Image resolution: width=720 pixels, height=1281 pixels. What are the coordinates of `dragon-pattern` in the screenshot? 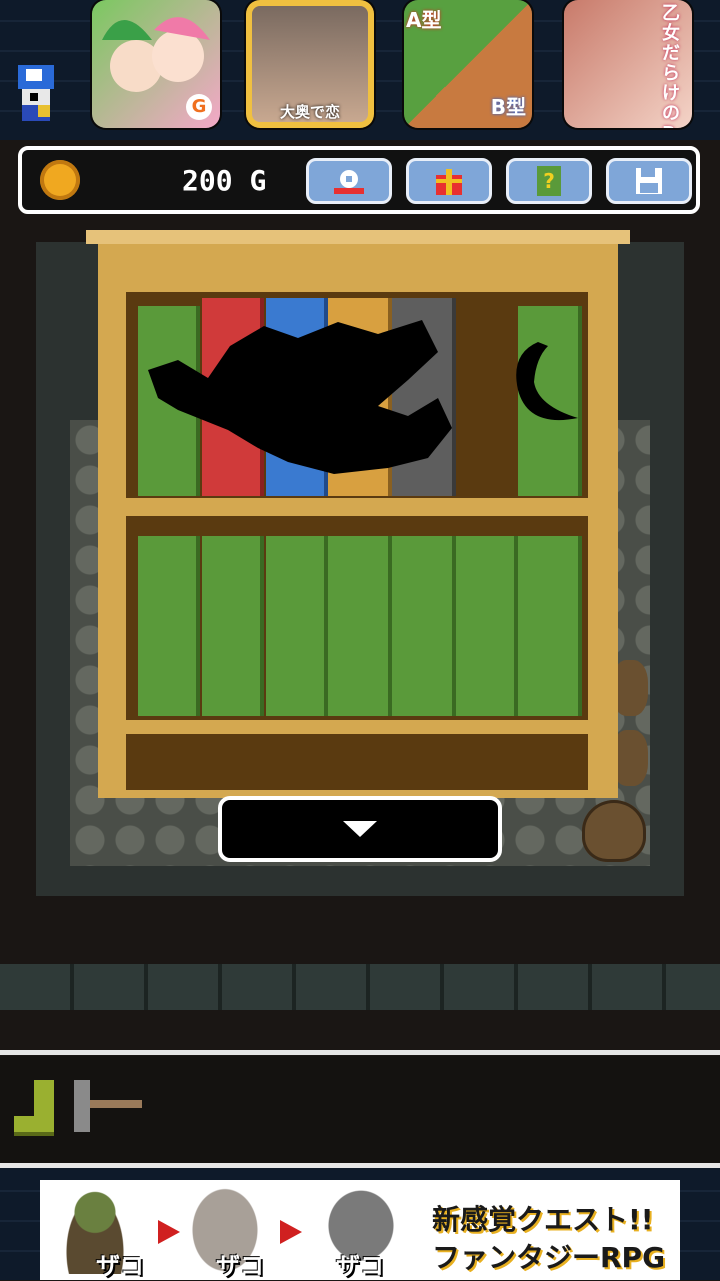 It's located at (363, 397).